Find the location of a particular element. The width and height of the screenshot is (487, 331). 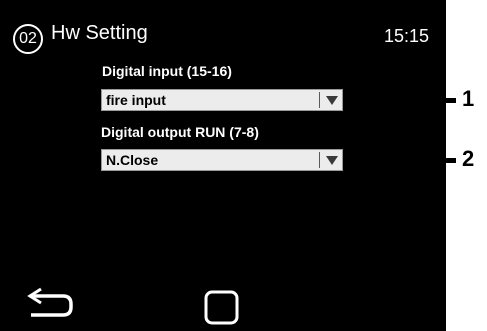

callout-number-1: 1 is located at coordinates (468, 98).